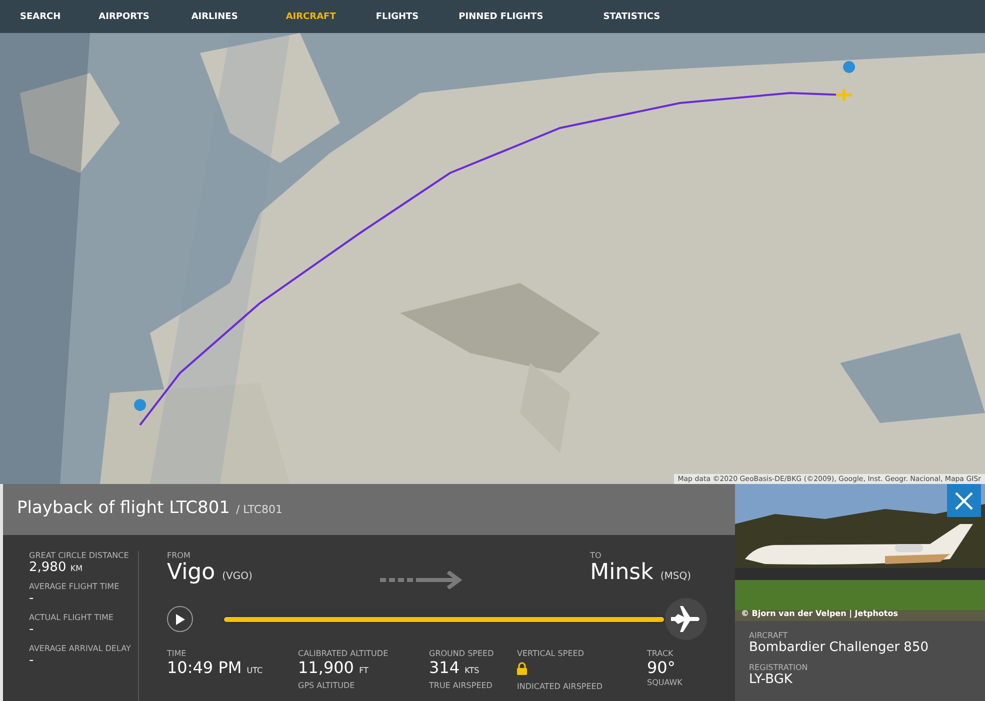 Image resolution: width=985 pixels, height=701 pixels. What do you see at coordinates (209, 572) in the screenshot?
I see `origin-city: Vigo (VGO)` at bounding box center [209, 572].